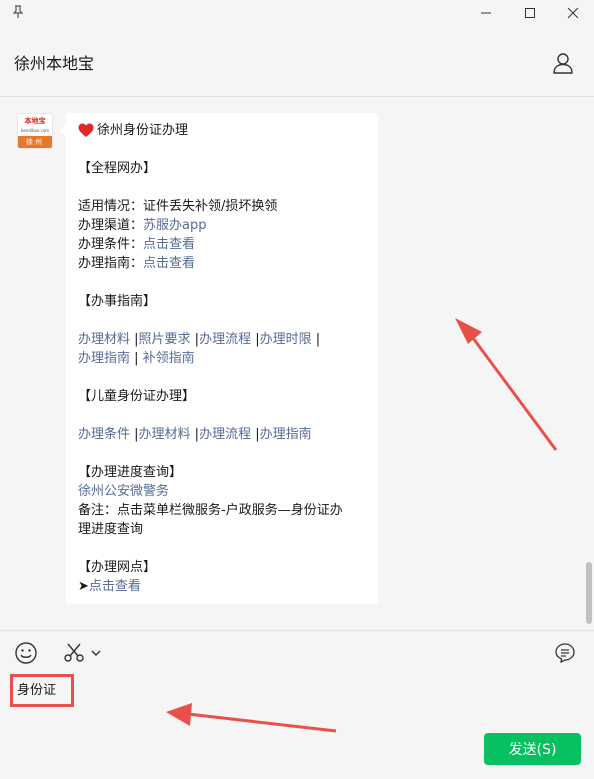  I want to click on link-child-materials: 办理材料, so click(165, 434).